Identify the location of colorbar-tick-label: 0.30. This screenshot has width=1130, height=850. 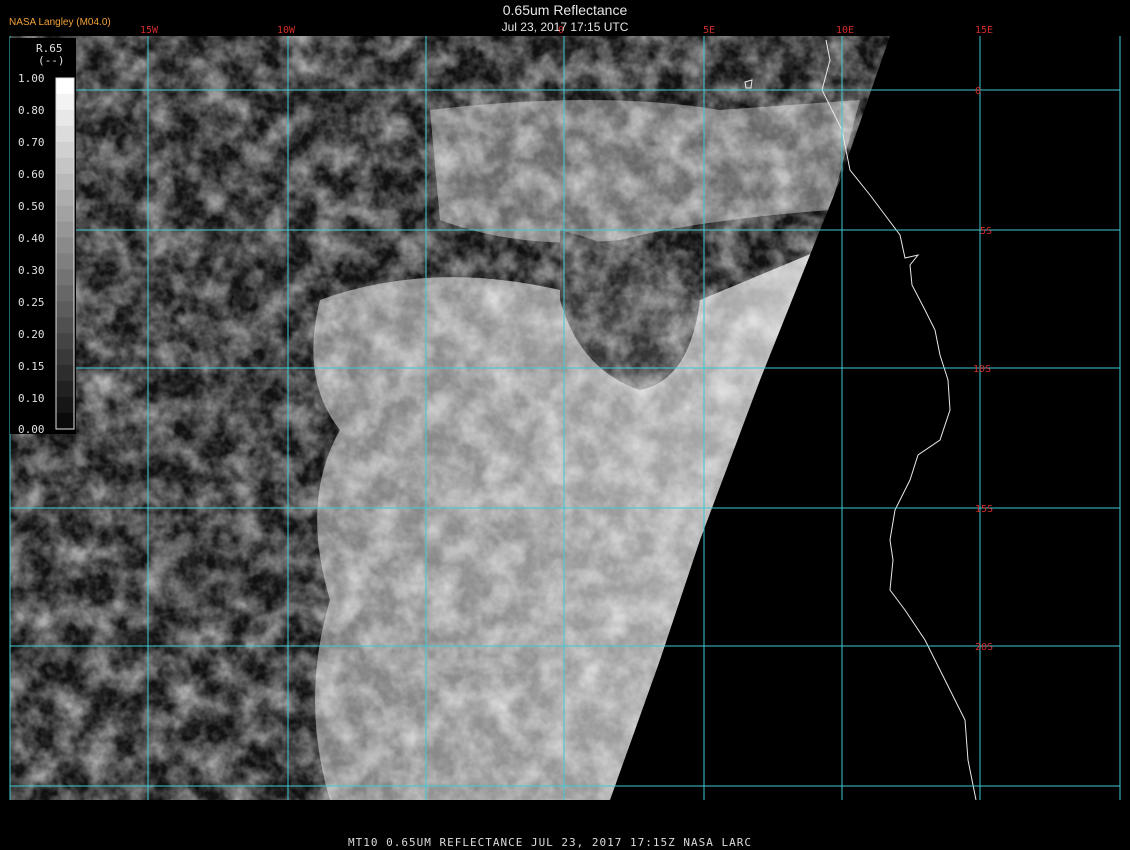
(31, 270).